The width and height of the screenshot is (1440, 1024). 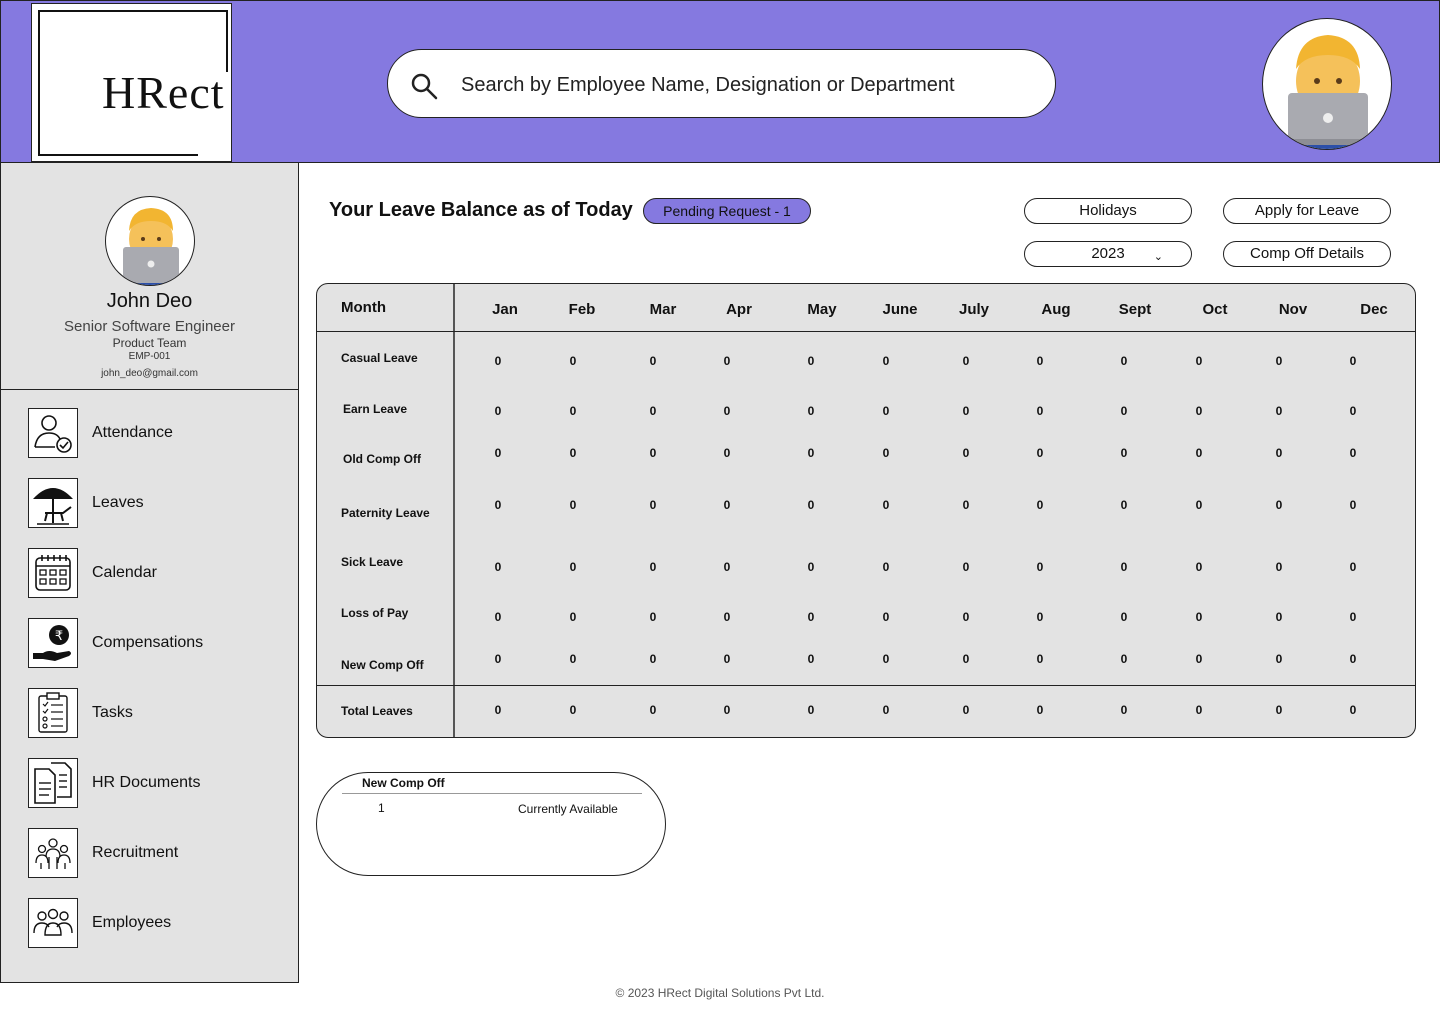 What do you see at coordinates (379, 358) in the screenshot?
I see `row-label: Casual Leave` at bounding box center [379, 358].